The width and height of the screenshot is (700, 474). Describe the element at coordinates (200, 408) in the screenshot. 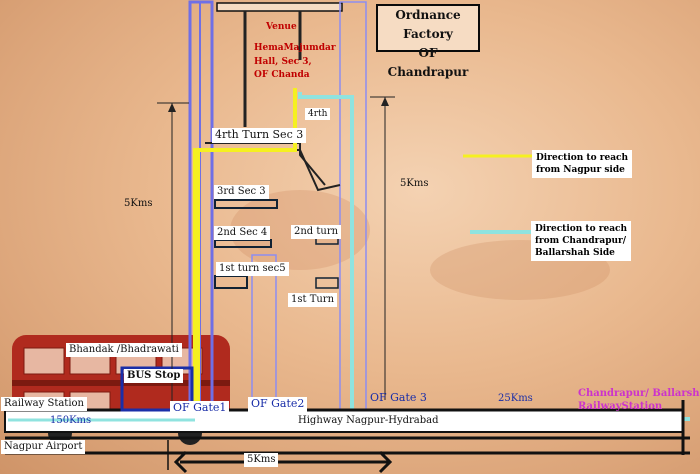

I see `of-gate1-label: OF Gate1` at that location.